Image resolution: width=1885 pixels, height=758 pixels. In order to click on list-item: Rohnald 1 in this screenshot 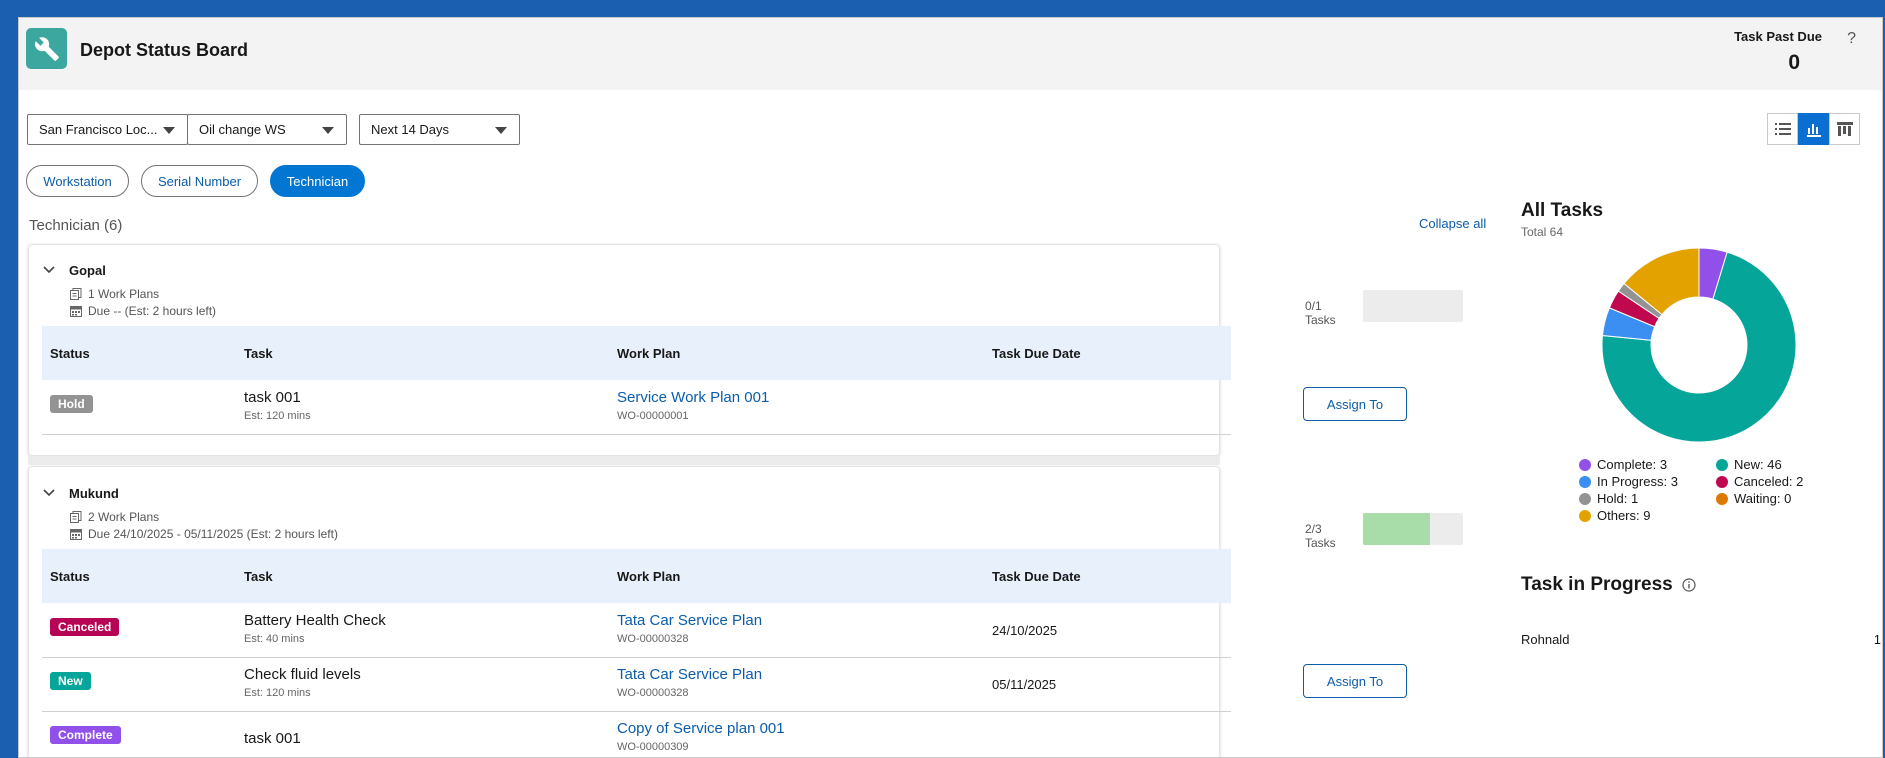, I will do `click(1701, 639)`.